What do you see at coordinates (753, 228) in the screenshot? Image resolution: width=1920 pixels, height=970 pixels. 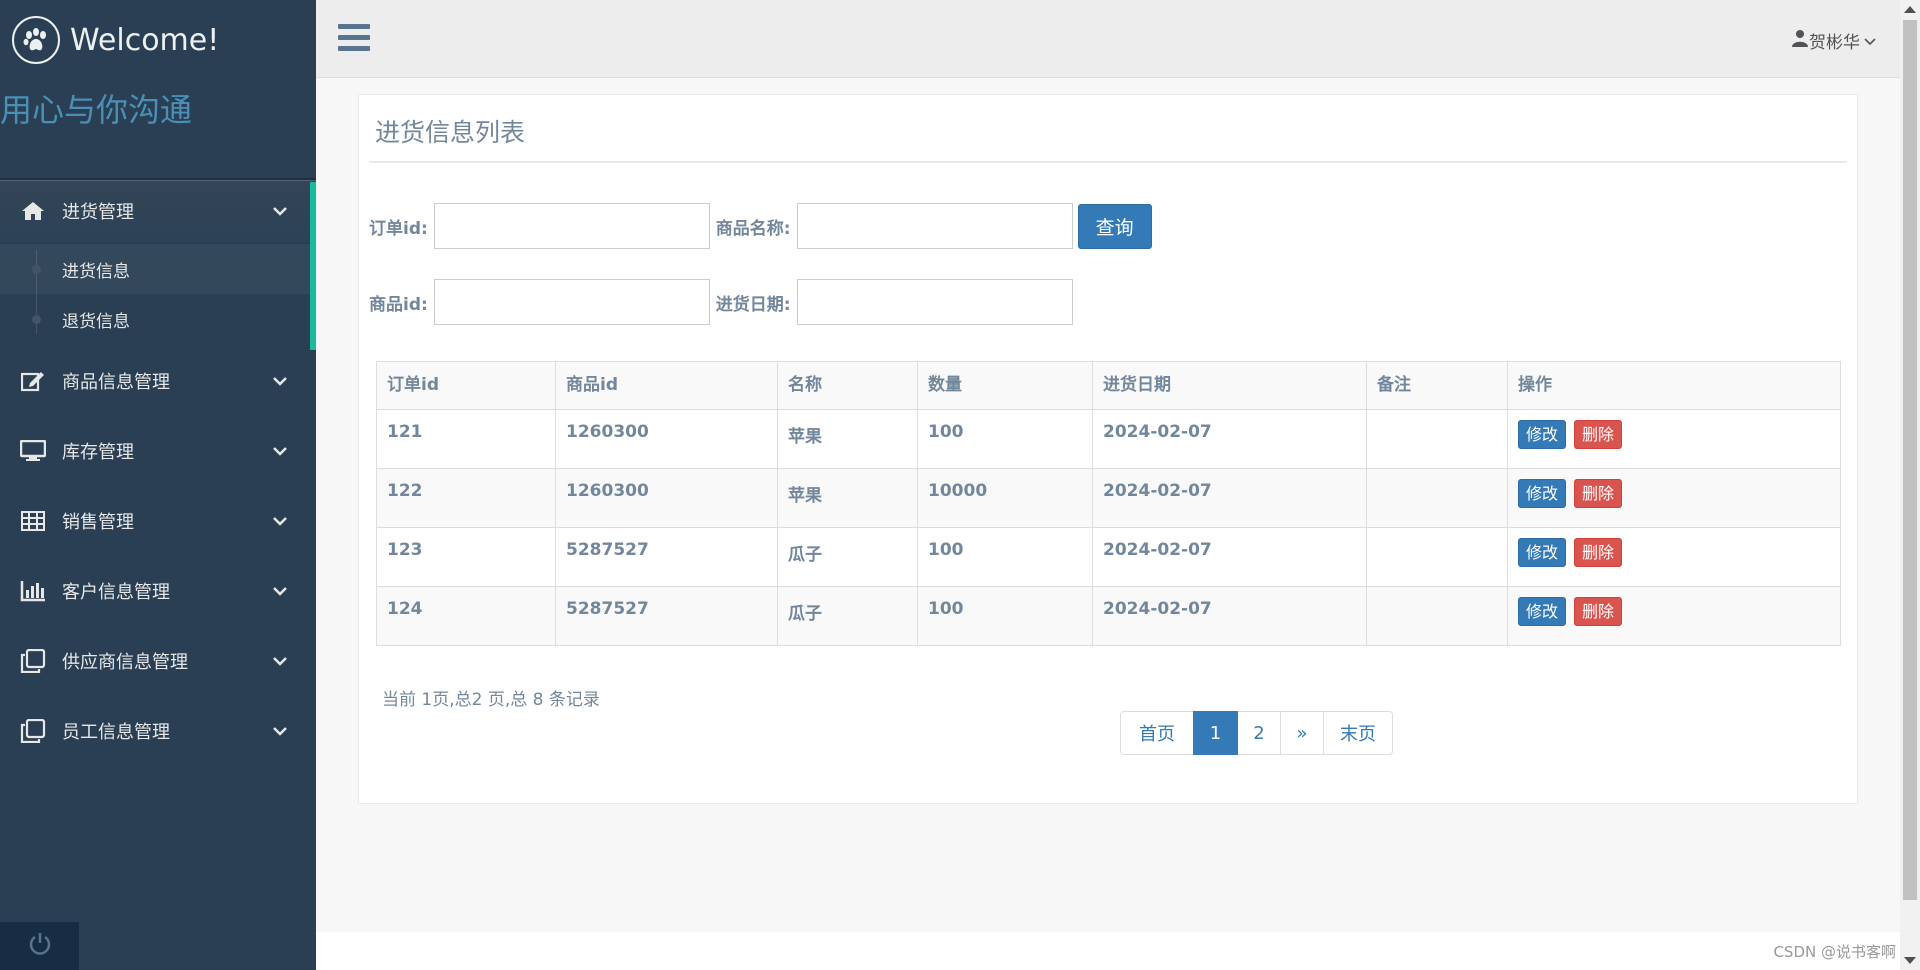 I see `product-name-label: 商品名称:` at bounding box center [753, 228].